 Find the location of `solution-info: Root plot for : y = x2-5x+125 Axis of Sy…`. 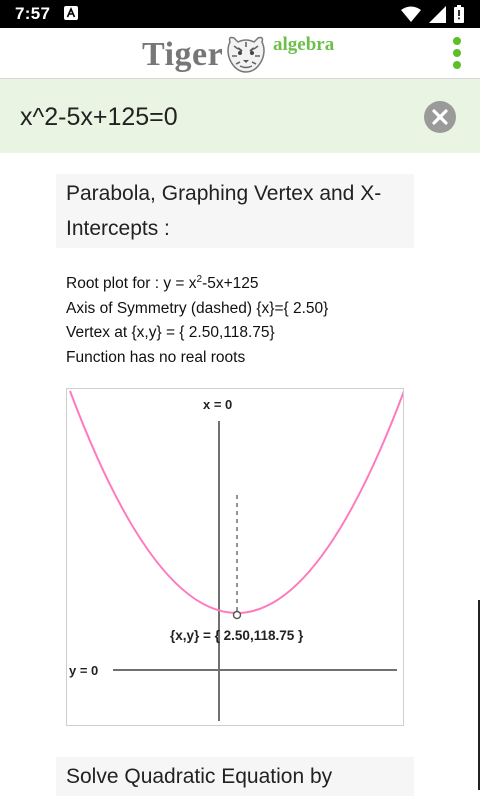

solution-info: Root plot for : y = x2-5x+125 Axis of Sy… is located at coordinates (197, 319).